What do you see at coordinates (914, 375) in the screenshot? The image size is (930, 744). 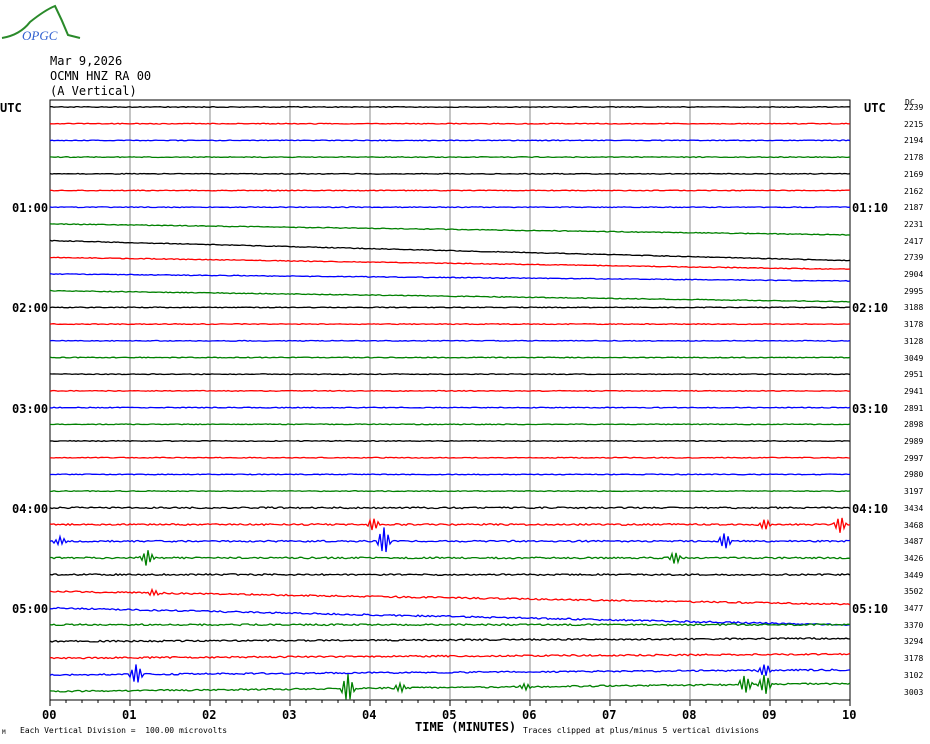 I see `dc-offset-value: 2951` at bounding box center [914, 375].